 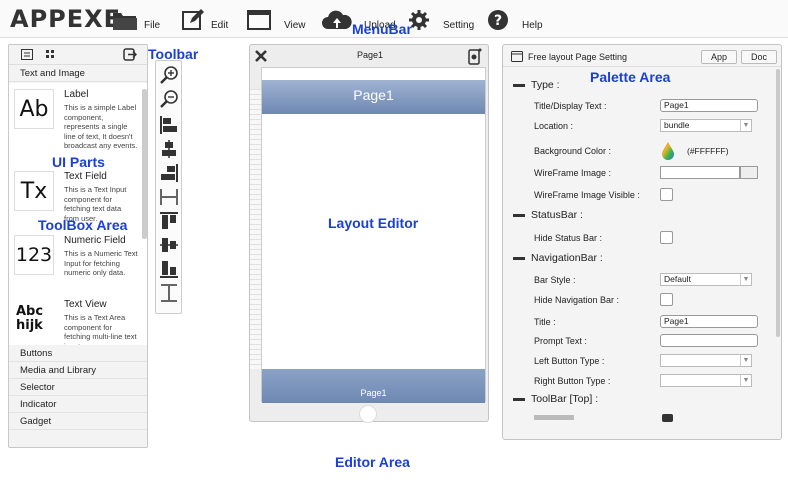 I want to click on distribute-vertical-icon, so click(x=169, y=293).